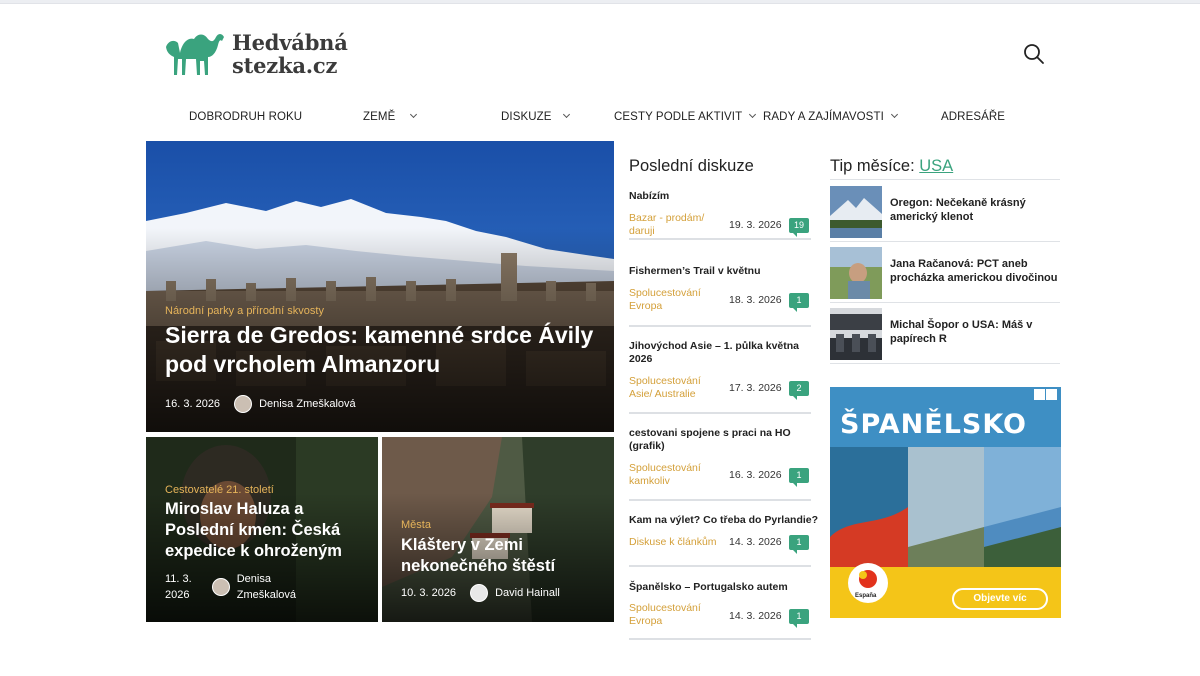 This screenshot has height=676, width=1200. Describe the element at coordinates (691, 166) in the screenshot. I see `discussions-heading: Poslední diskuze` at that location.